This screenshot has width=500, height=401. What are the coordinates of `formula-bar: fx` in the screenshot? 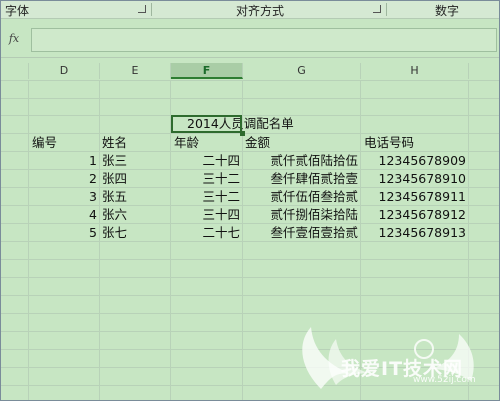 It's located at (250, 38).